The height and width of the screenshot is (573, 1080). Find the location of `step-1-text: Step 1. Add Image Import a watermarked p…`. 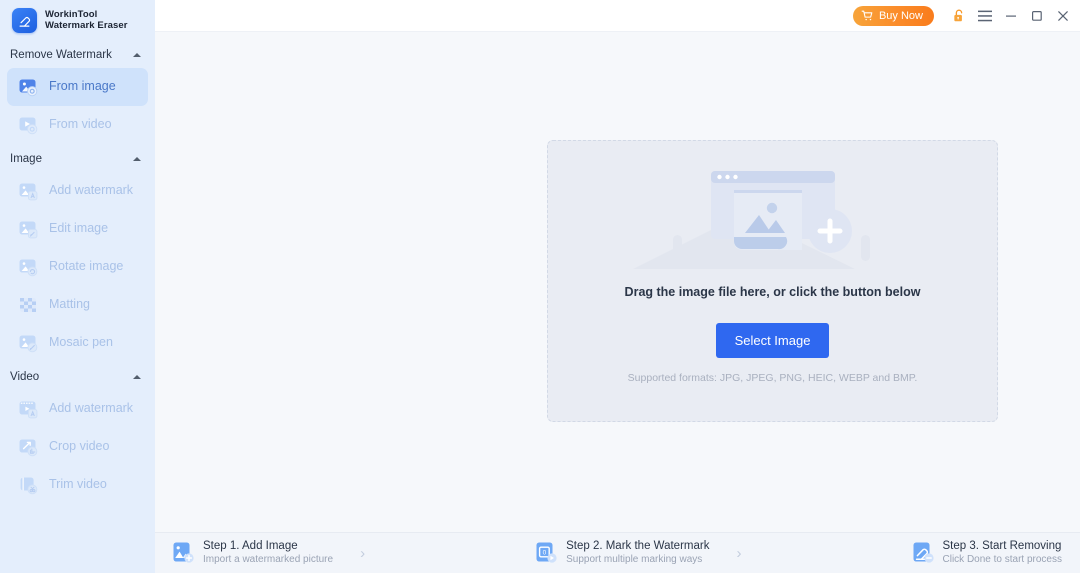

step-1-text: Step 1. Add Image Import a watermarked p… is located at coordinates (268, 553).